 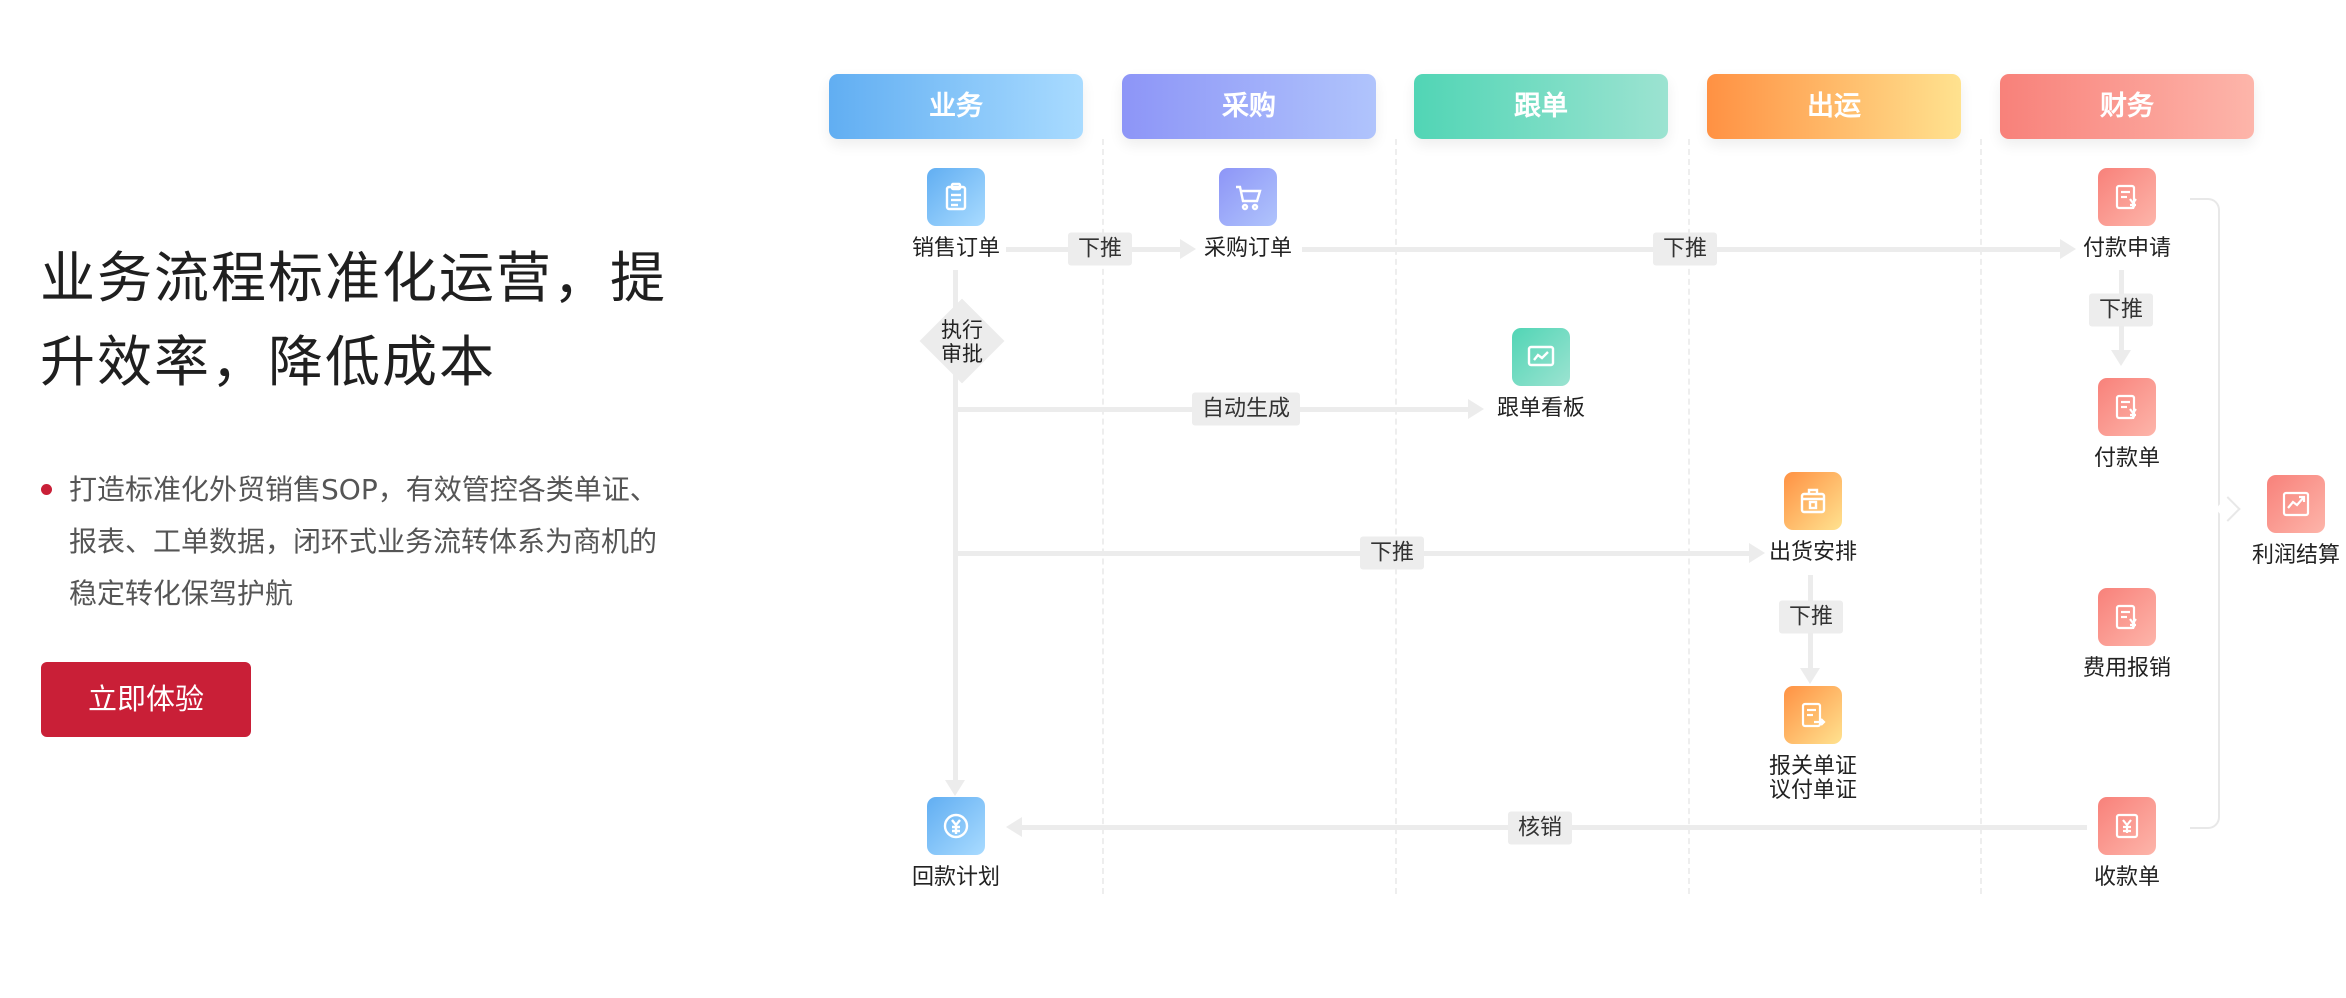 I want to click on arrow-left, so click(x=1014, y=827).